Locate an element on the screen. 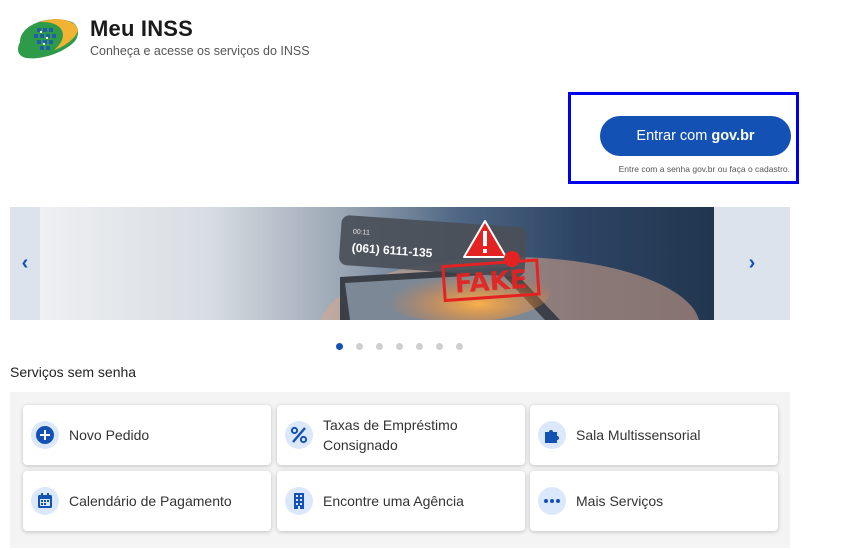 The image size is (844, 550). chevron-right-icon: › is located at coordinates (752, 263).